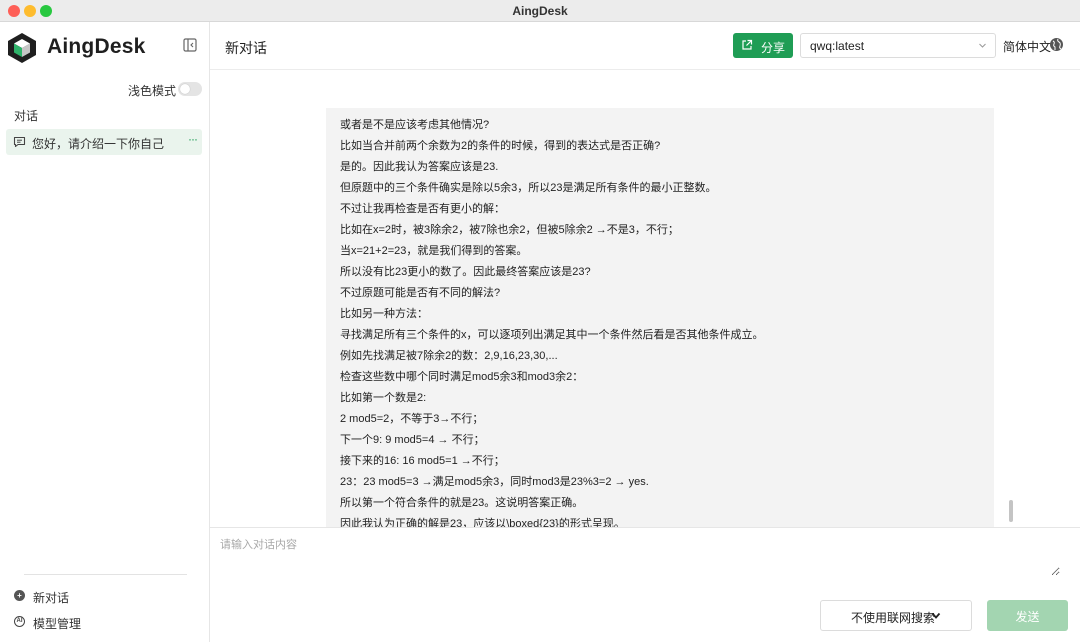  I want to click on more-options-icon: ···, so click(193, 139).